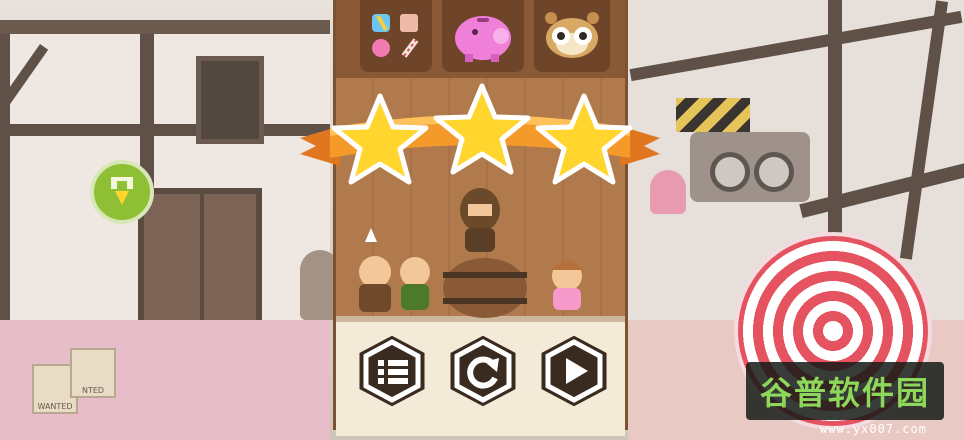 The image size is (964, 440). I want to click on next-level-button, so click(574, 371).